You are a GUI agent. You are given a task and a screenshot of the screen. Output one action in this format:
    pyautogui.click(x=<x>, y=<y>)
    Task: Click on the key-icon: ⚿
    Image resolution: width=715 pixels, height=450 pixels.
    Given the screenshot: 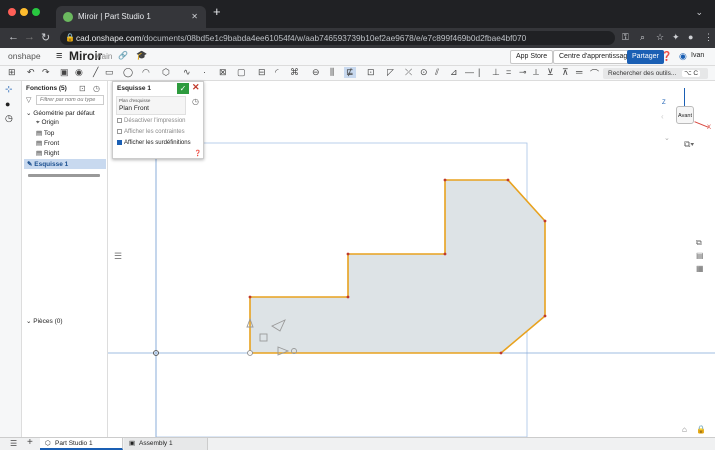 What is the action you would take?
    pyautogui.click(x=625, y=37)
    